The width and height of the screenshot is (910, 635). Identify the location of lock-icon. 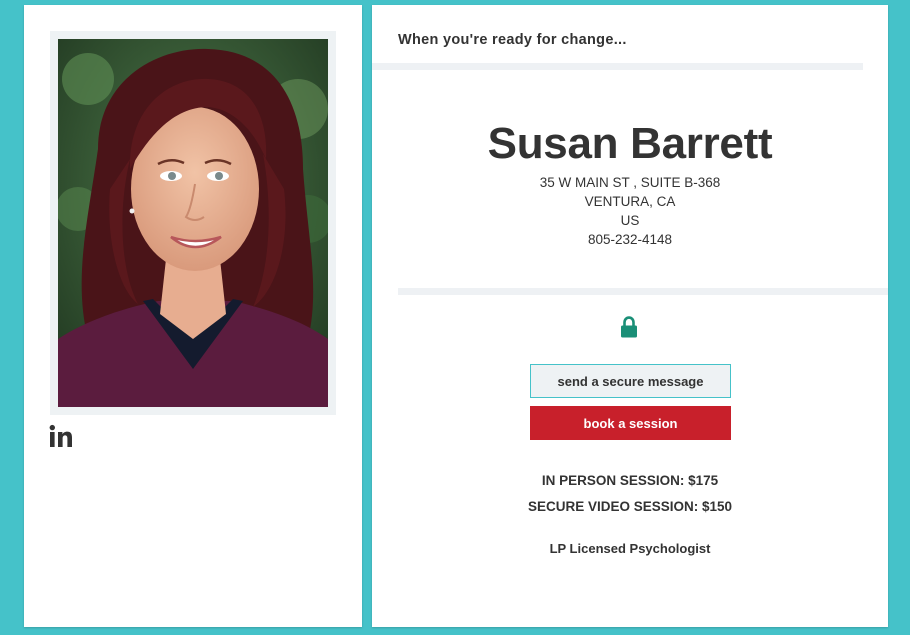
(629, 327).